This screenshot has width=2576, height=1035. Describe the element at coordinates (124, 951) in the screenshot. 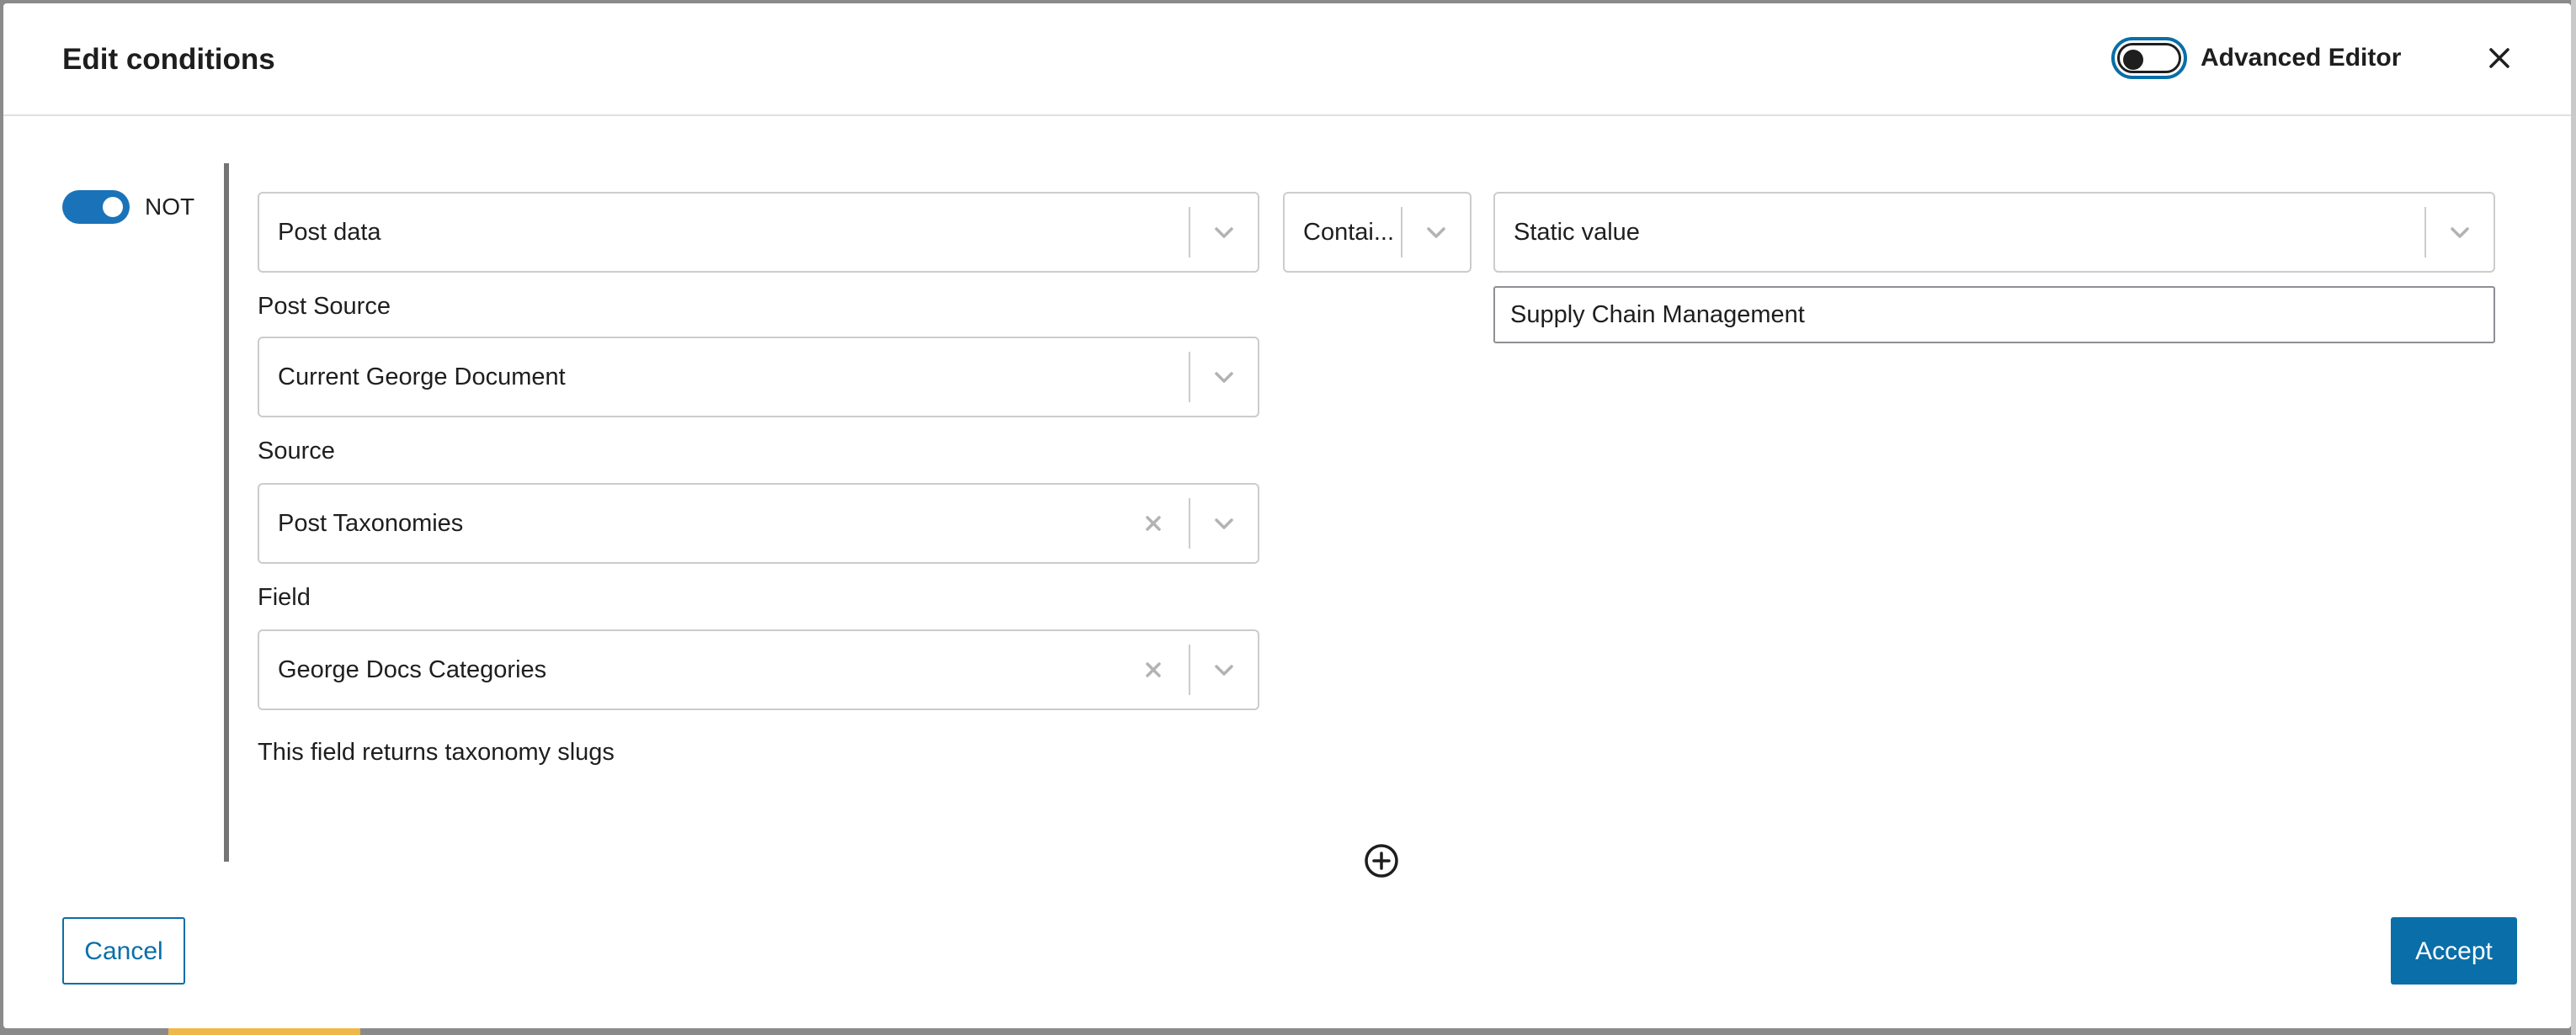

I see `cancel-button: Cancel` at that location.